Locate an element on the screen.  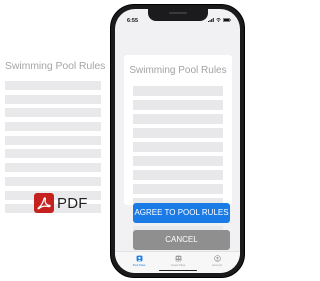
pdf-badge: PDF is located at coordinates (61, 203).